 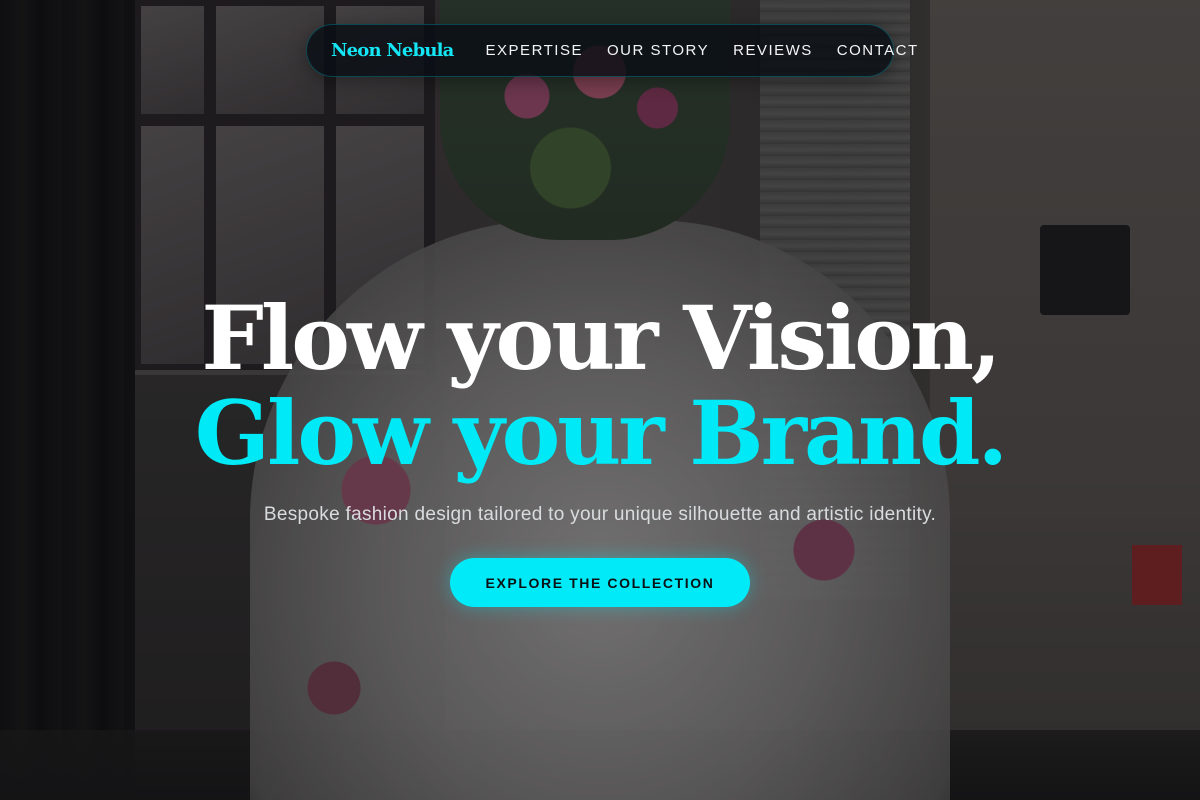 I want to click on hero-headline-line1: Flow your Vision,, so click(x=601, y=338).